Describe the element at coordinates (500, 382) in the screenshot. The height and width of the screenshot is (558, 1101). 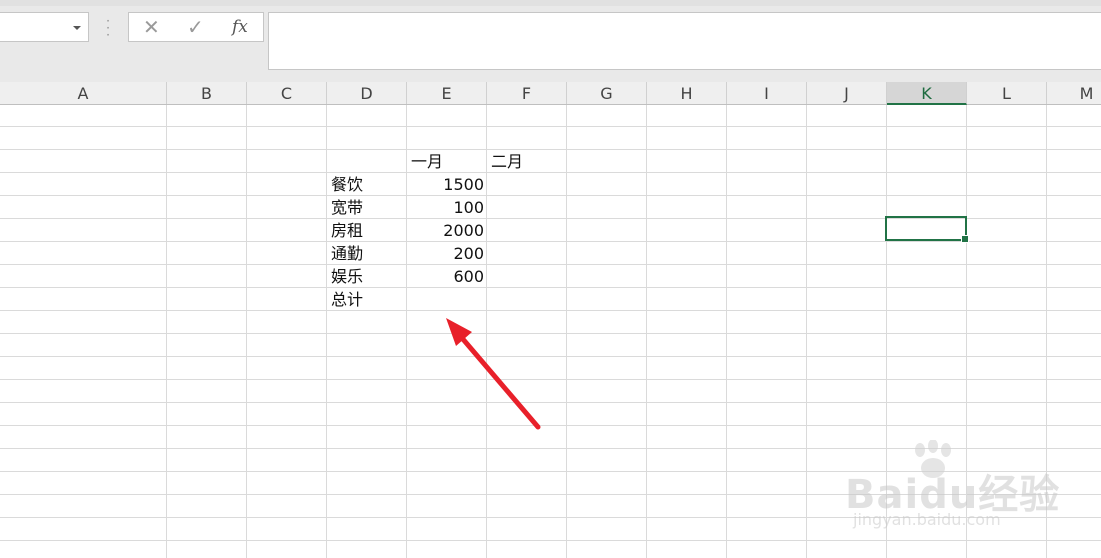
I see `arrow-shaft` at that location.